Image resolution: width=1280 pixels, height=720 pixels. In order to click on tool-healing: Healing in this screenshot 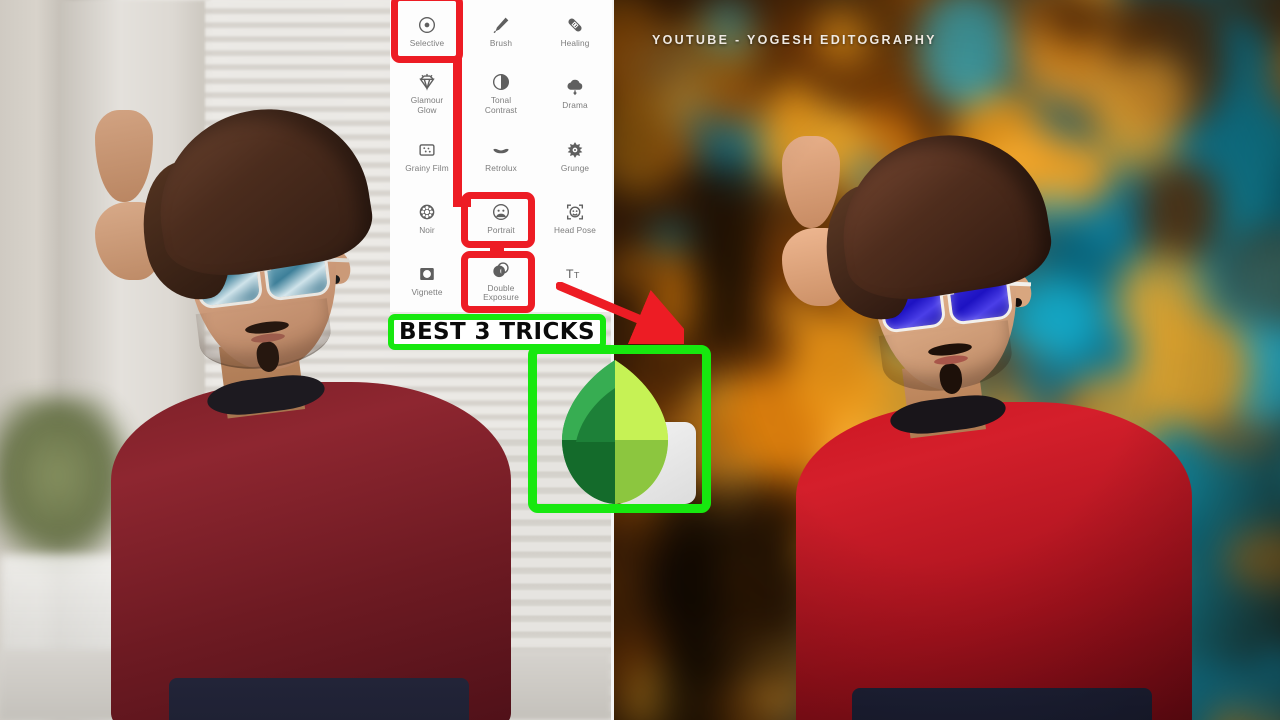, I will do `click(575, 31)`.